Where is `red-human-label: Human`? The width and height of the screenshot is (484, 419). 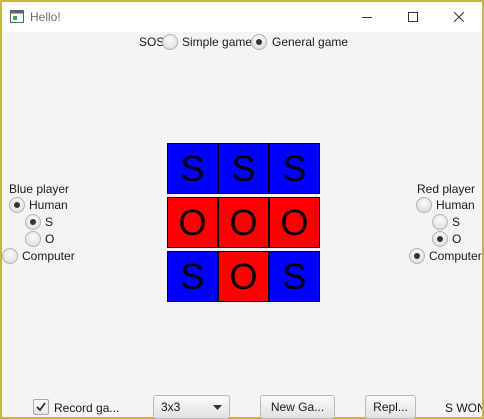
red-human-label: Human is located at coordinates (455, 205).